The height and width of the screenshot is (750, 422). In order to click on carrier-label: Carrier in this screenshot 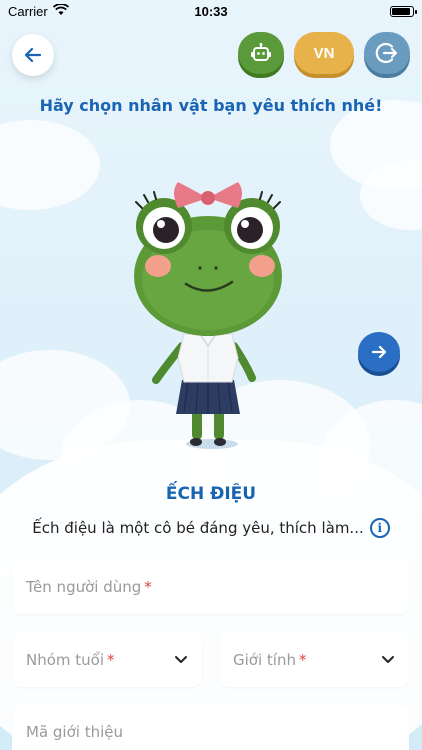, I will do `click(28, 11)`.